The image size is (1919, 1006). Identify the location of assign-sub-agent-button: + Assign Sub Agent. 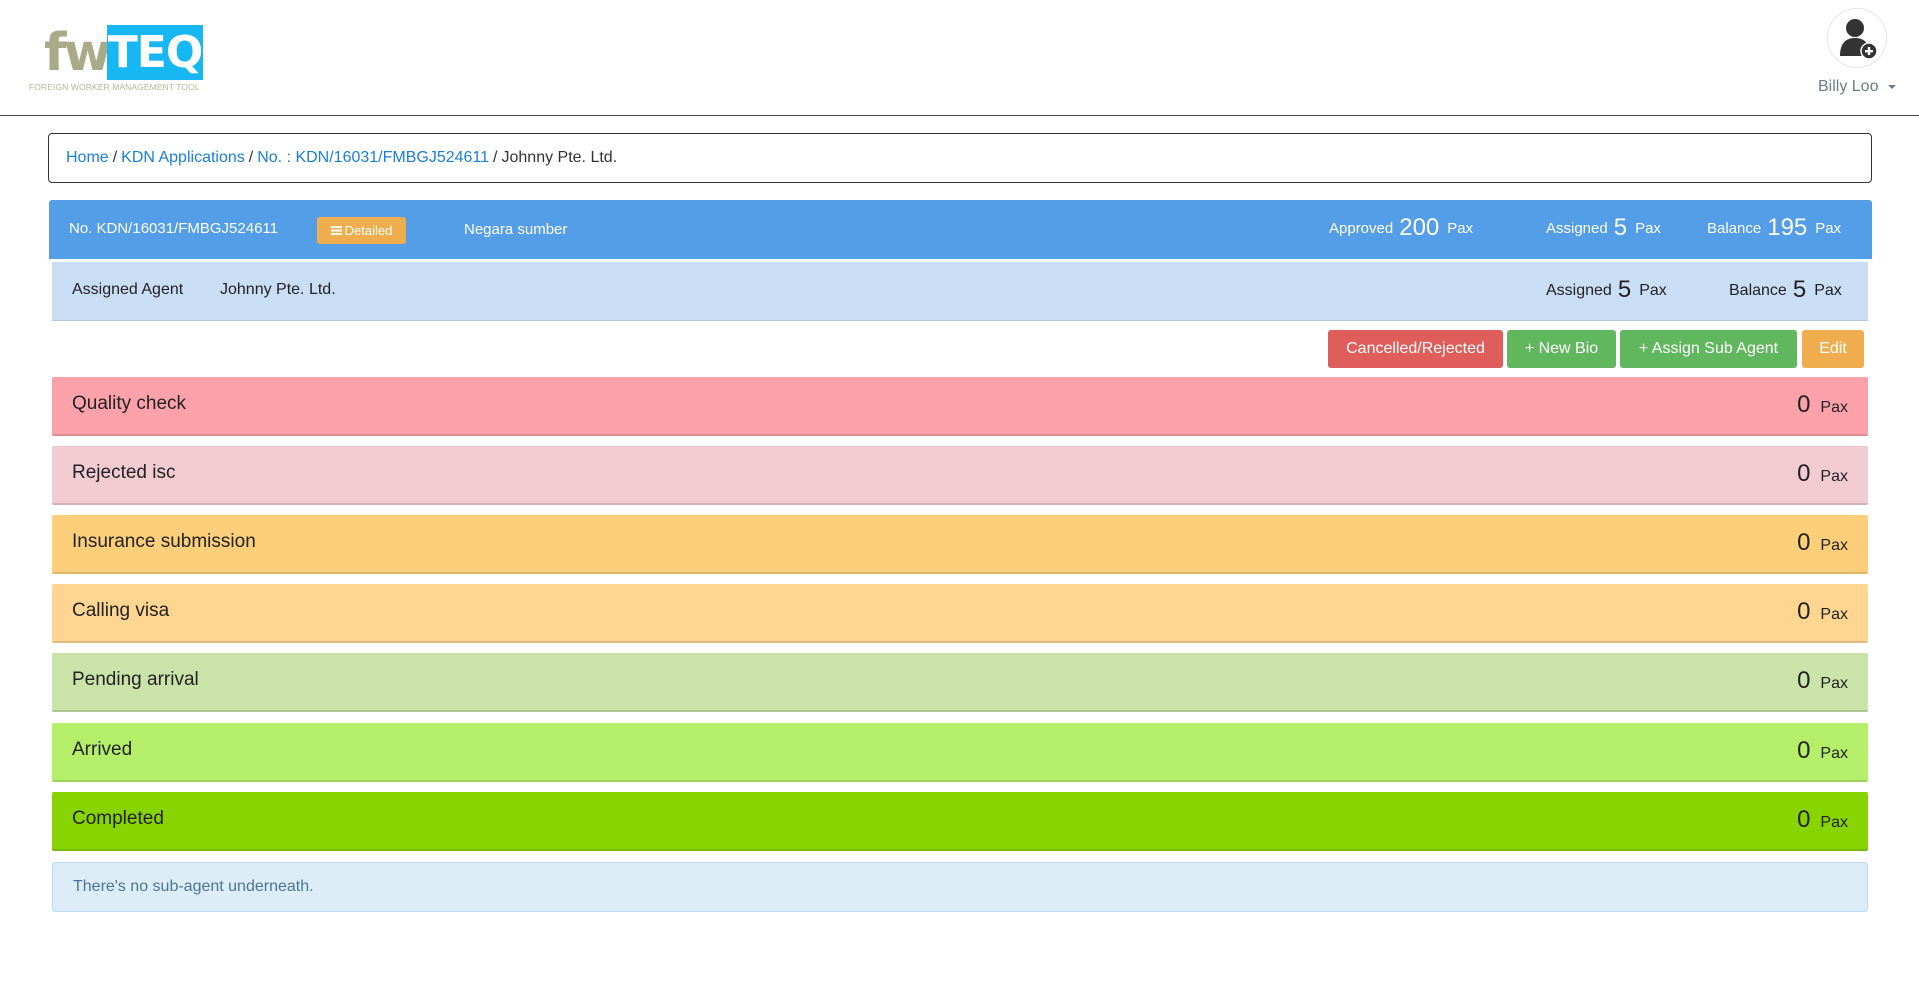
(1708, 349).